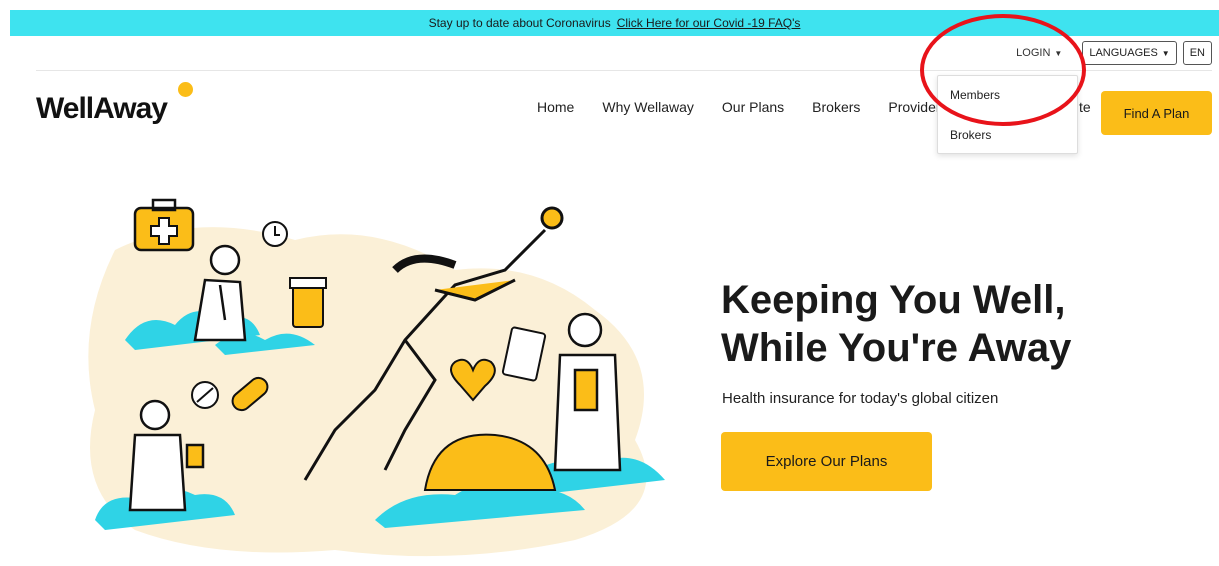 This screenshot has height=566, width=1219. I want to click on sun-dot-icon, so click(185, 89).